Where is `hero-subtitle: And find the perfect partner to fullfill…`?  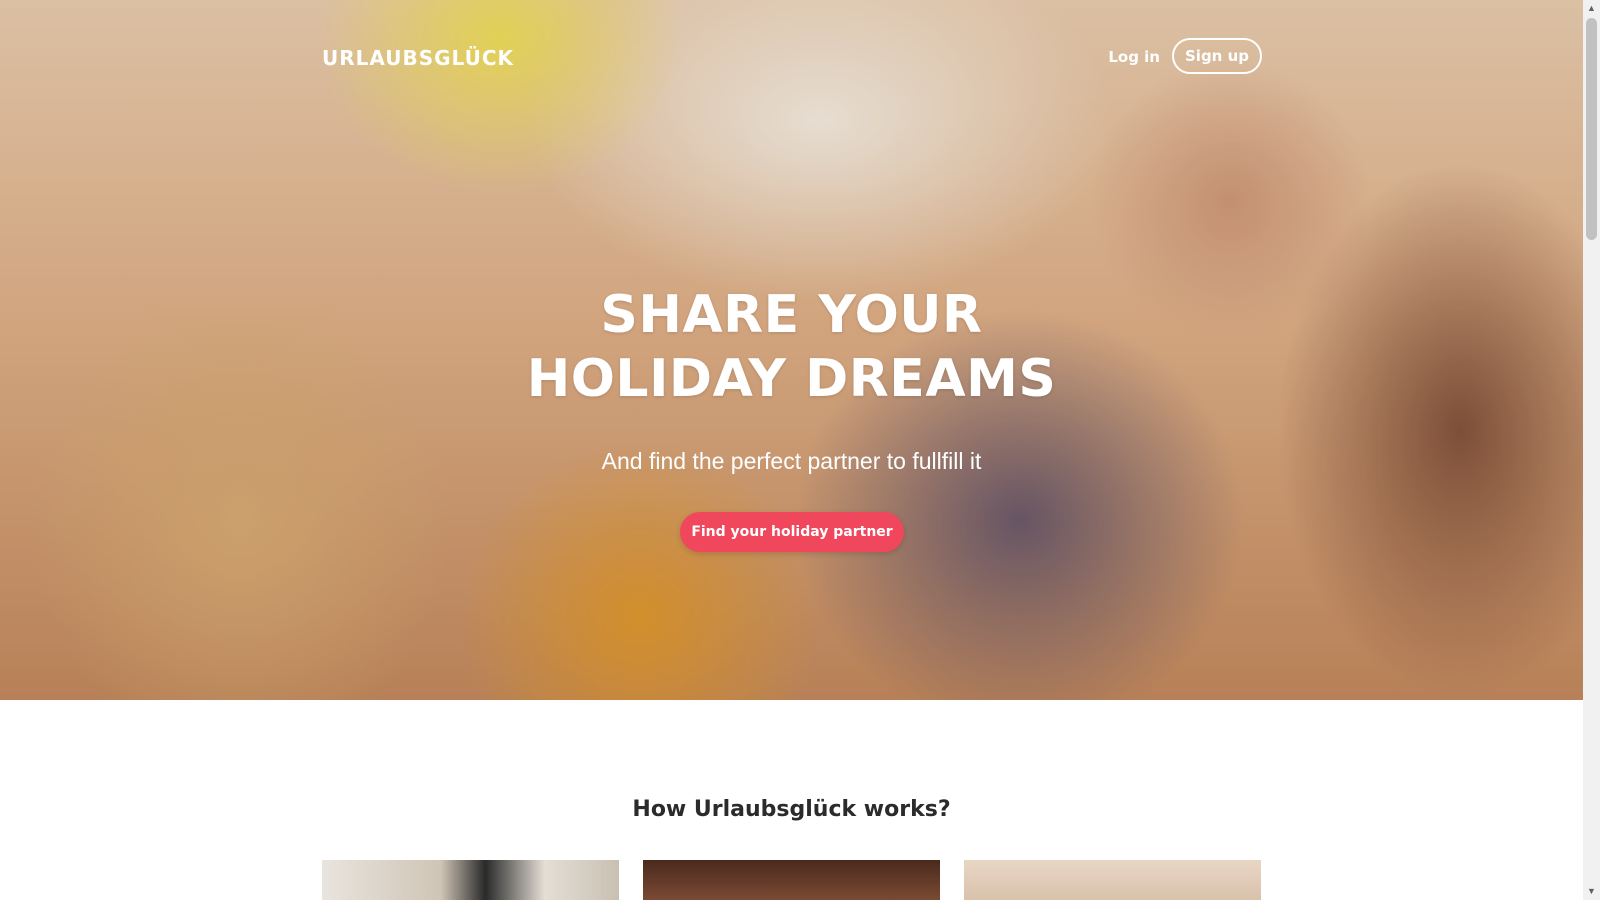
hero-subtitle: And find the perfect partner to fullfill… is located at coordinates (791, 461).